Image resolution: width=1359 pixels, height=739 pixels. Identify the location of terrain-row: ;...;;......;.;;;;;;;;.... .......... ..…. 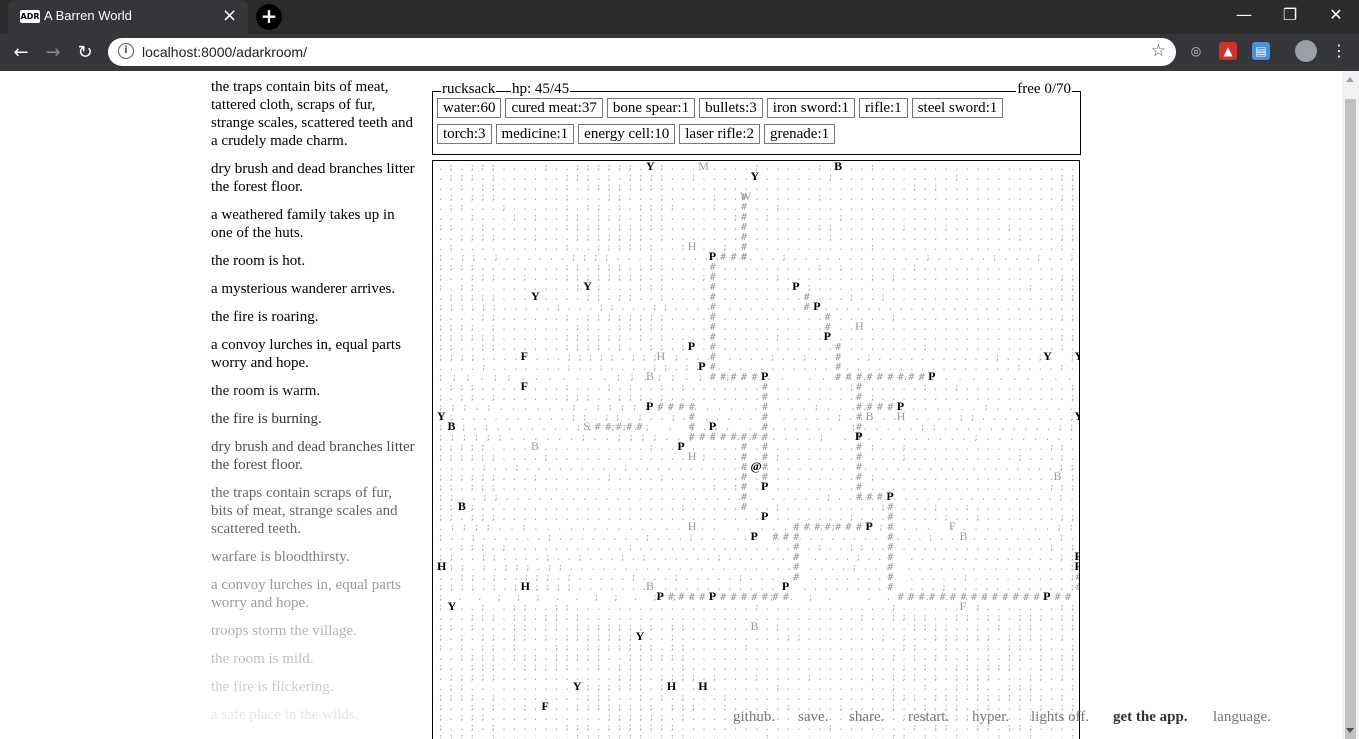
(759, 318).